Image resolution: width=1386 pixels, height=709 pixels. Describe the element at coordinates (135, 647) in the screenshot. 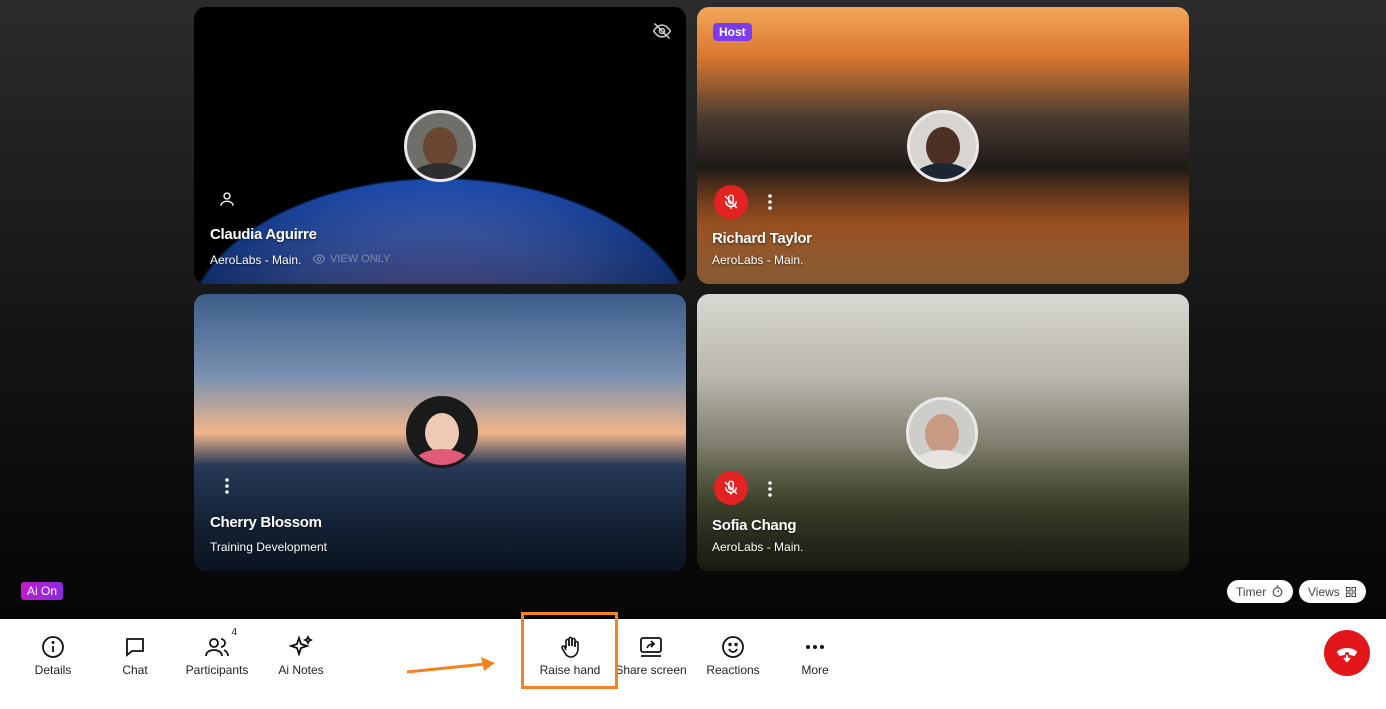

I see `chat-icon` at that location.